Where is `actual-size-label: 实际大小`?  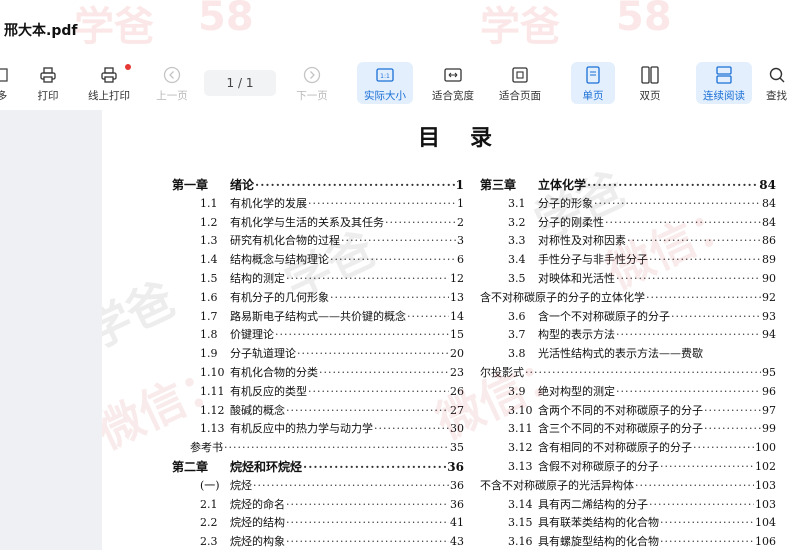
actual-size-label: 实际大小 is located at coordinates (385, 96).